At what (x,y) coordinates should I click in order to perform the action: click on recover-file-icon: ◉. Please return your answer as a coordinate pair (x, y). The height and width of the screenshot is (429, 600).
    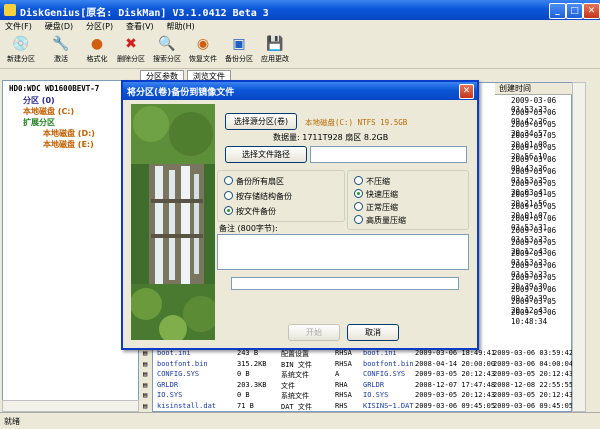
    Looking at the image, I should click on (203, 44).